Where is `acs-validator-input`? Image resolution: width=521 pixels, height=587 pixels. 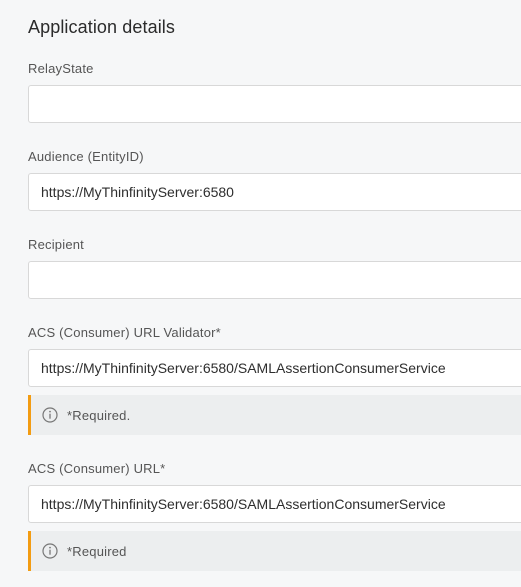 acs-validator-input is located at coordinates (274, 368).